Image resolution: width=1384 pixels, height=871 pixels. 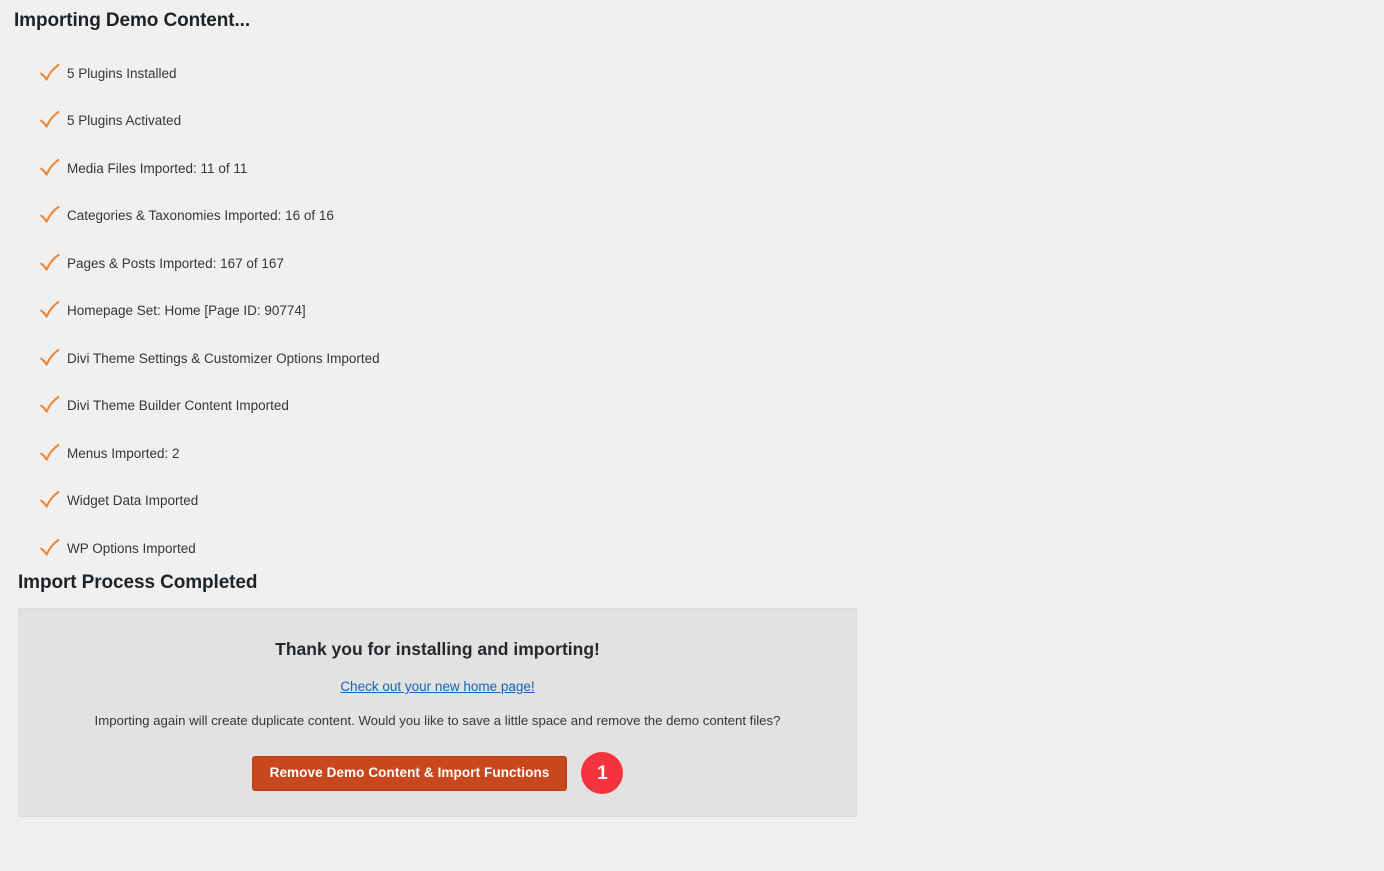 What do you see at coordinates (437, 649) in the screenshot?
I see `thank-you-heading: Thank you for installing and importing!` at bounding box center [437, 649].